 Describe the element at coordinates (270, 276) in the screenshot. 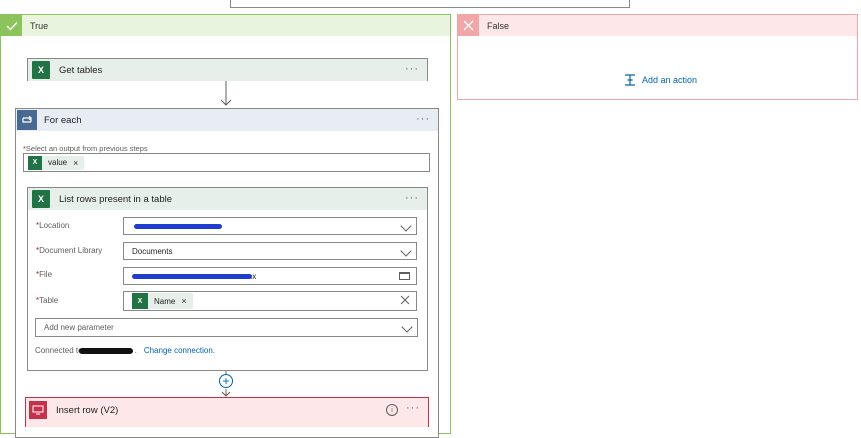

I see `file-picker-input: .x` at that location.